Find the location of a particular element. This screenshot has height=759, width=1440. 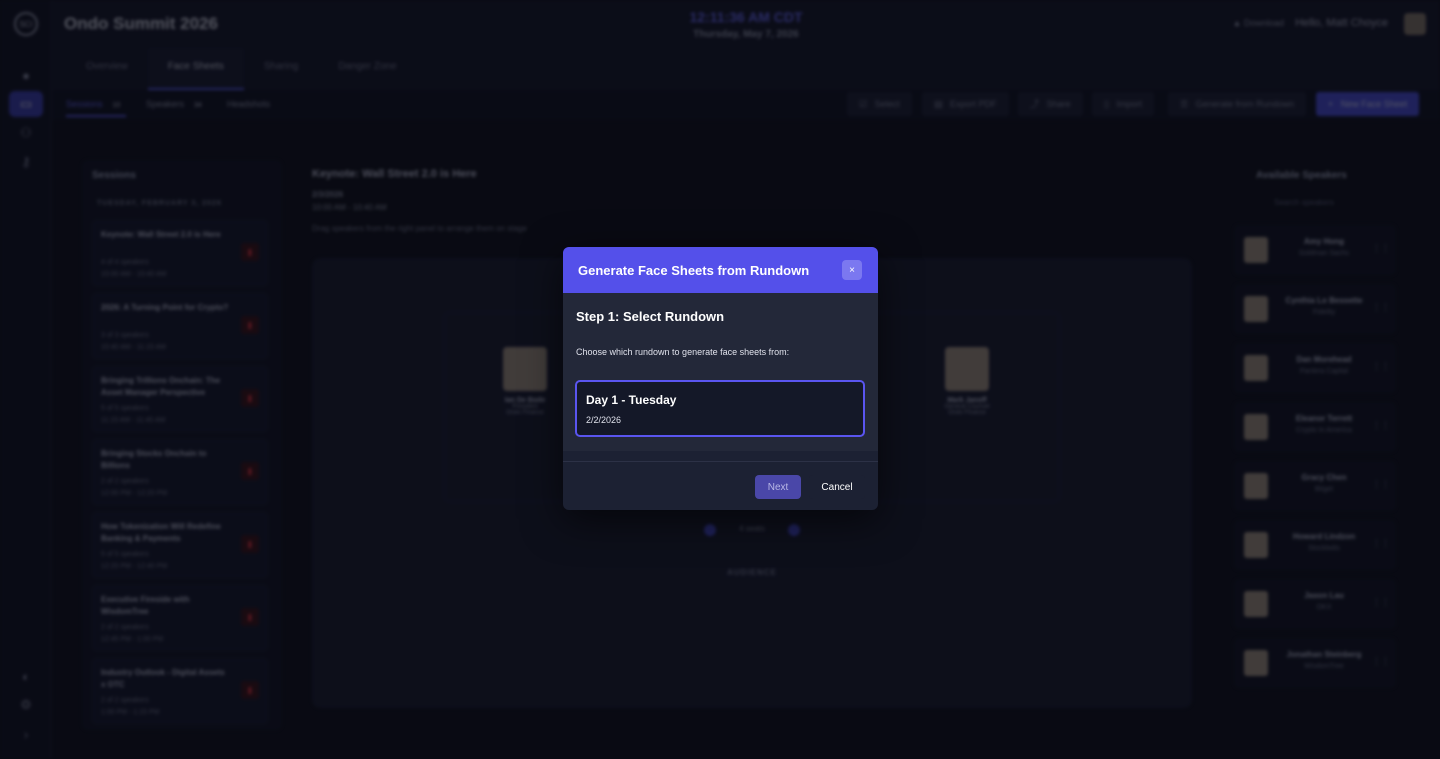

next-button: Next is located at coordinates (778, 487).